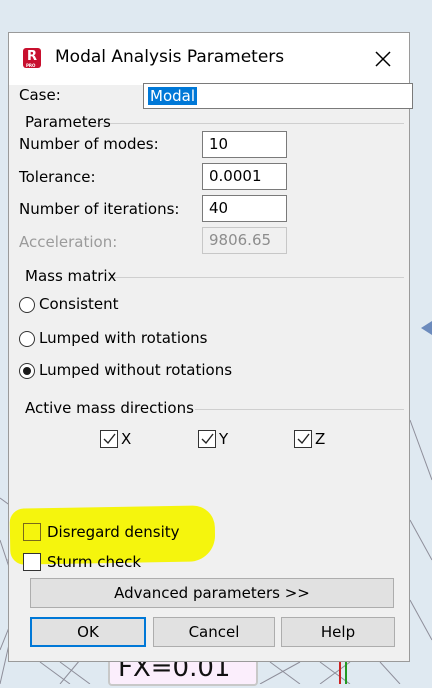 The width and height of the screenshot is (432, 688). I want to click on case-input: Modal, so click(278, 96).